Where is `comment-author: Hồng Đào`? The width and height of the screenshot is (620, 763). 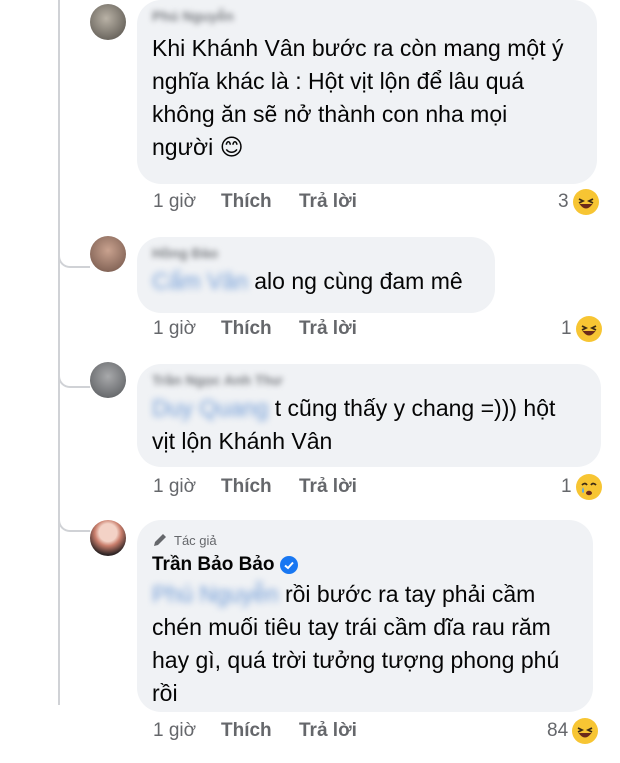 comment-author: Hồng Đào is located at coordinates (185, 253).